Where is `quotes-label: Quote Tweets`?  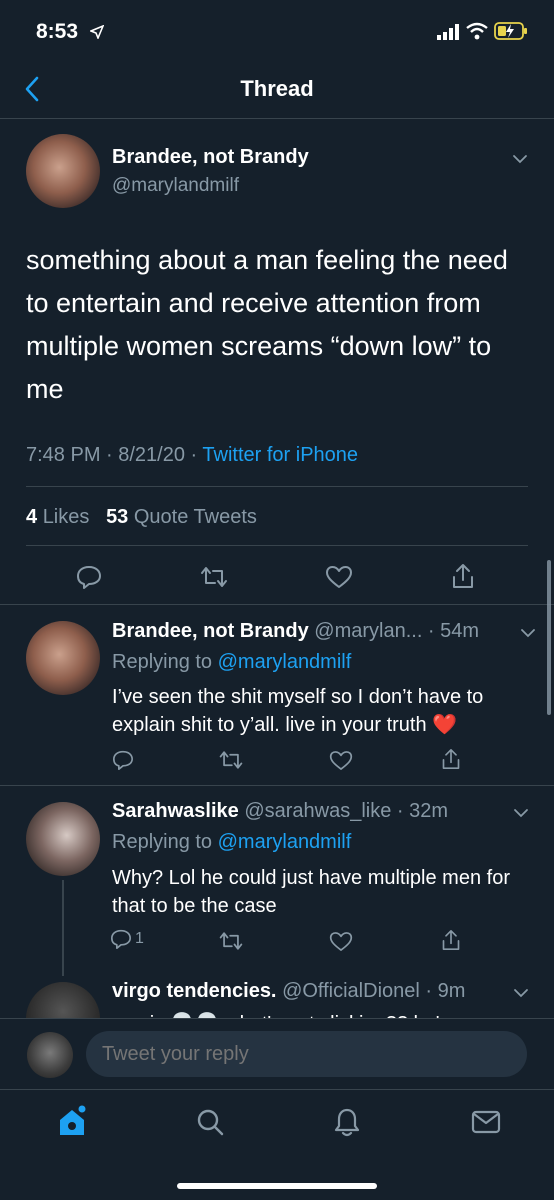
quotes-label: Quote Tweets is located at coordinates (195, 517).